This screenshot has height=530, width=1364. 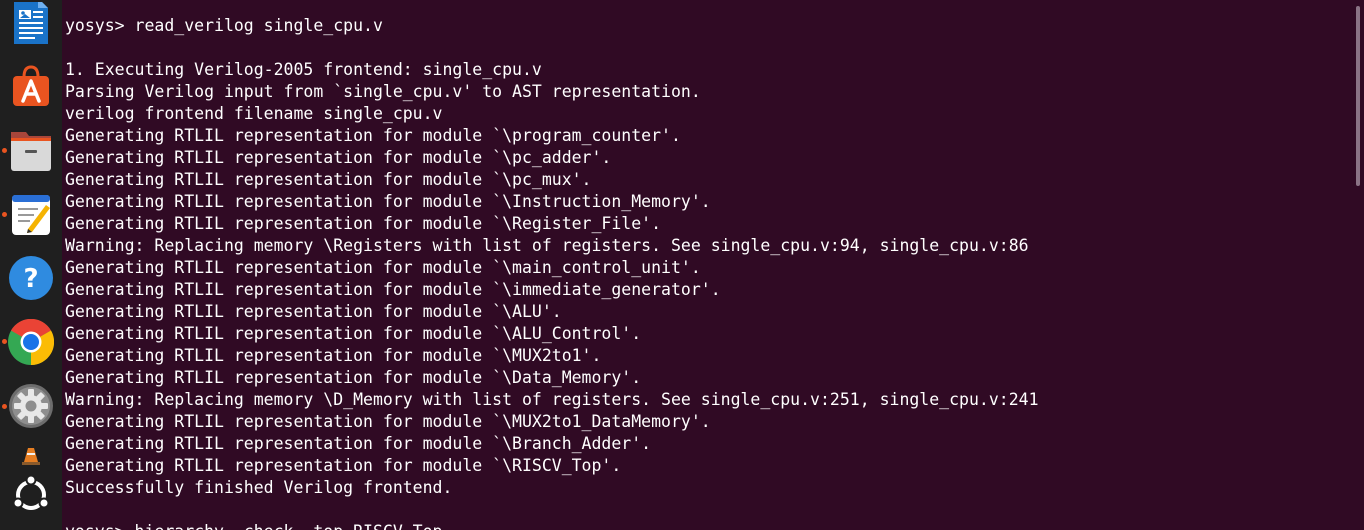 I want to click on shopping-bag-icon, so click(x=31, y=85).